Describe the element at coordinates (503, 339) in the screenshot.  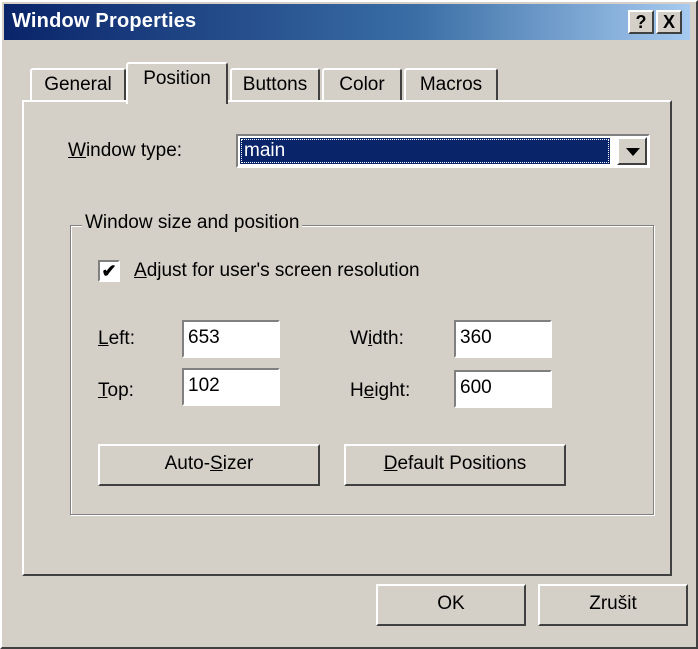
I see `width-field: 360` at that location.